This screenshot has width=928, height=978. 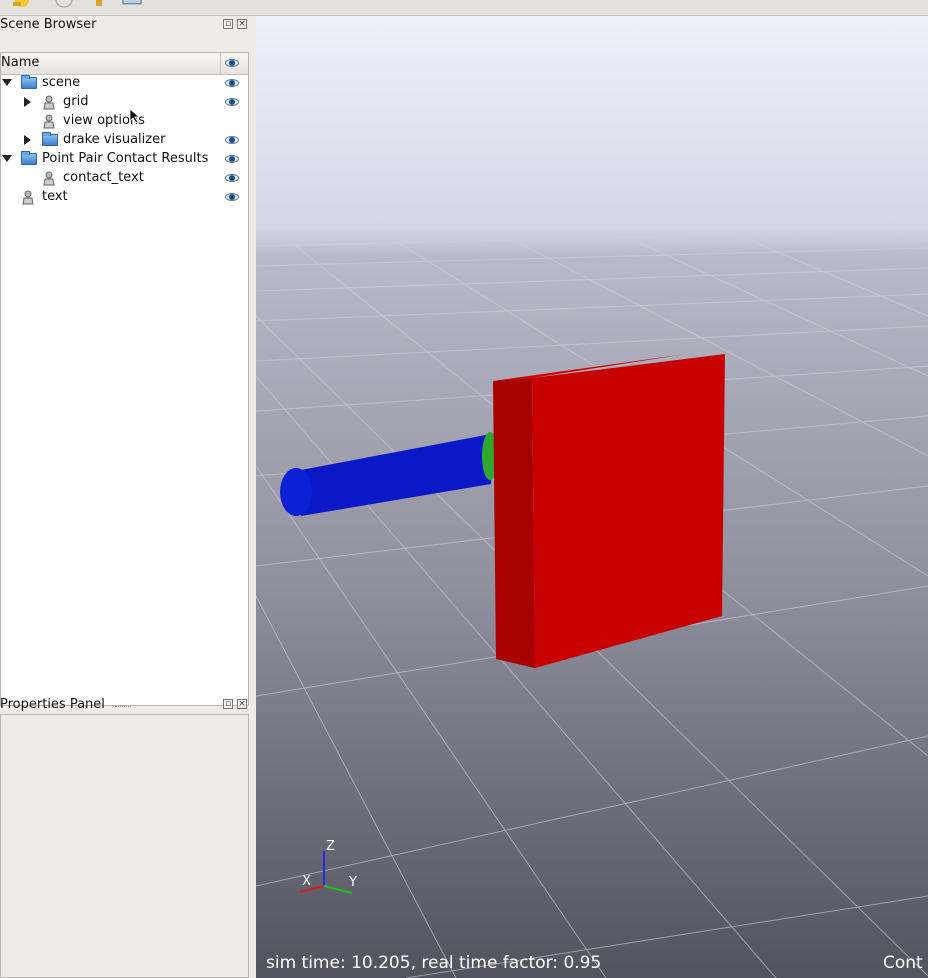 I want to click on tree-item-grid: grid, so click(x=124, y=102).